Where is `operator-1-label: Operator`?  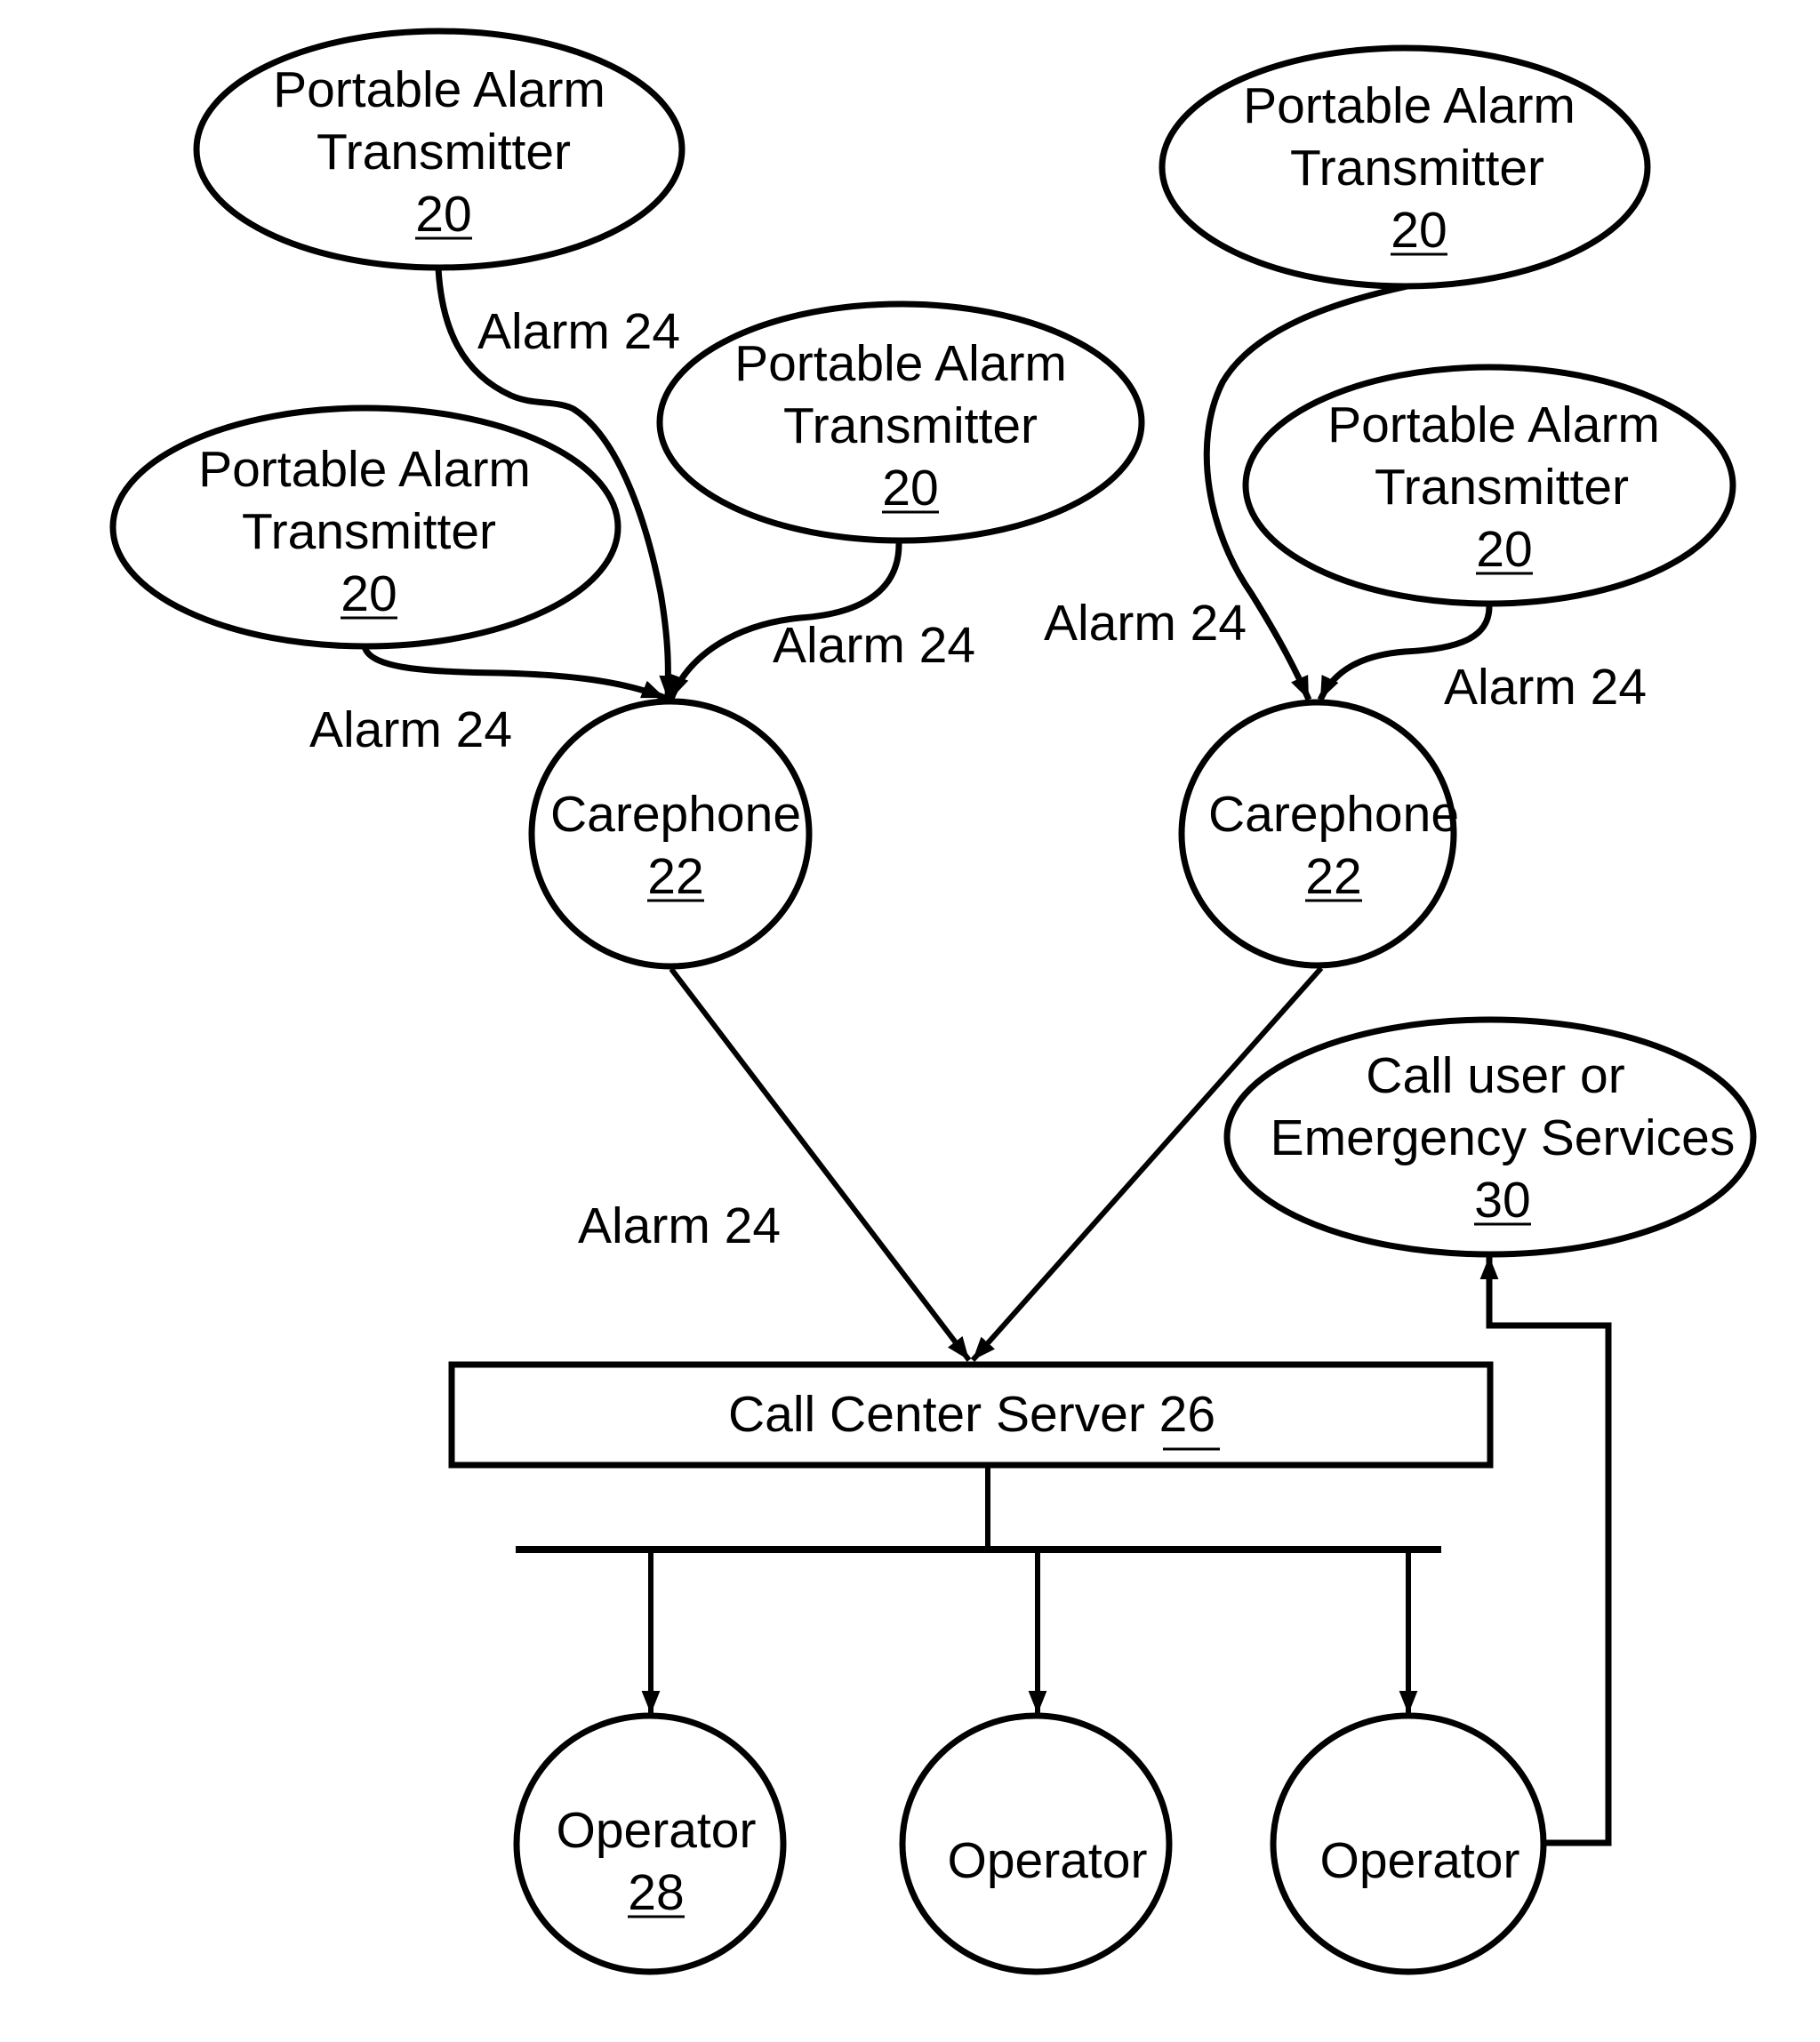
operator-1-label: Operator is located at coordinates (657, 1830).